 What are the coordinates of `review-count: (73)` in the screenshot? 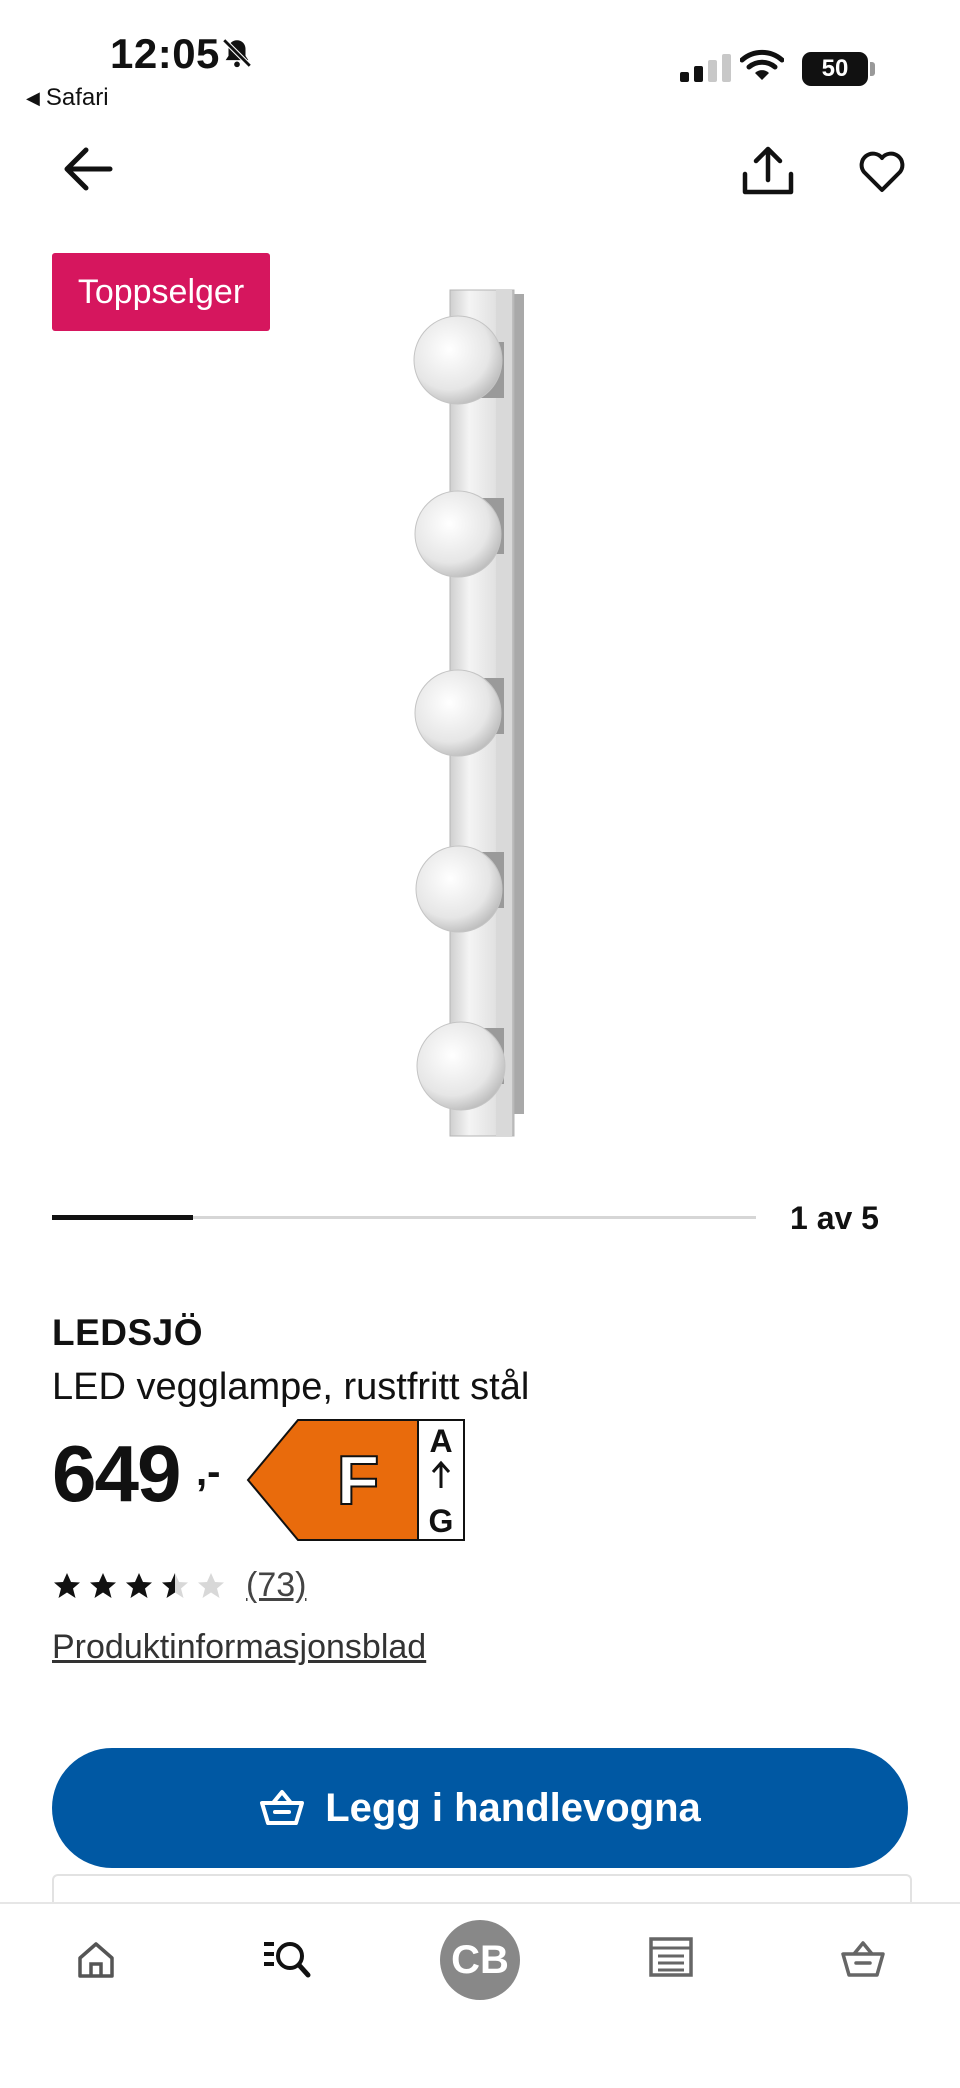 It's located at (276, 1585).